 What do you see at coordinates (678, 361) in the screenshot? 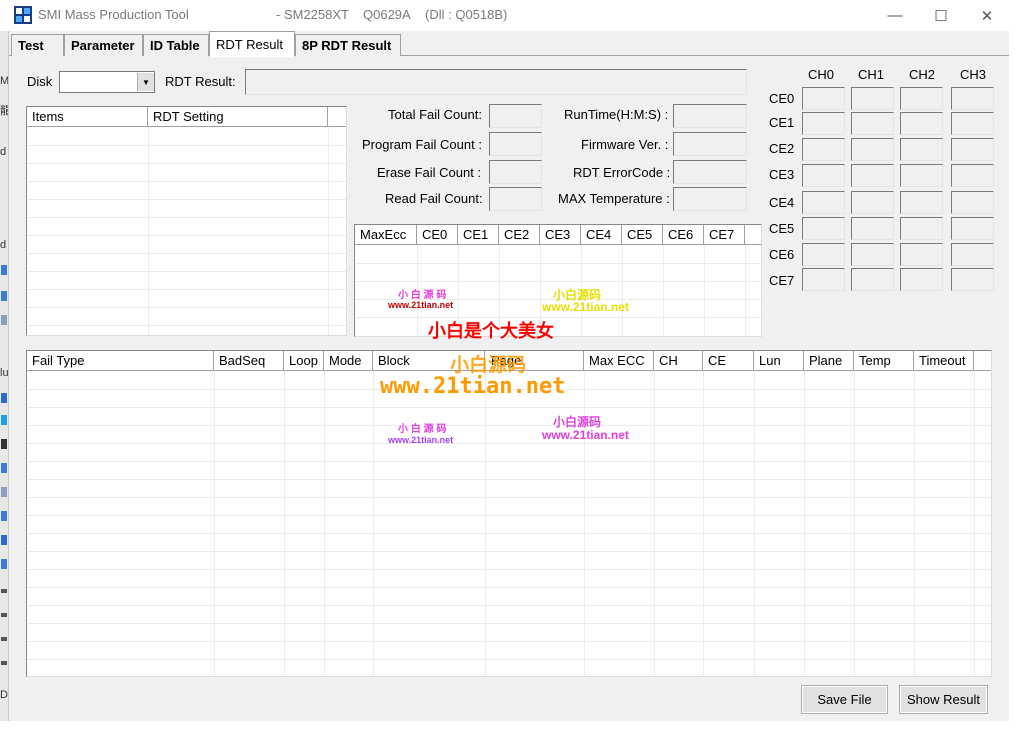
I see `column-header-ch: CH` at bounding box center [678, 361].